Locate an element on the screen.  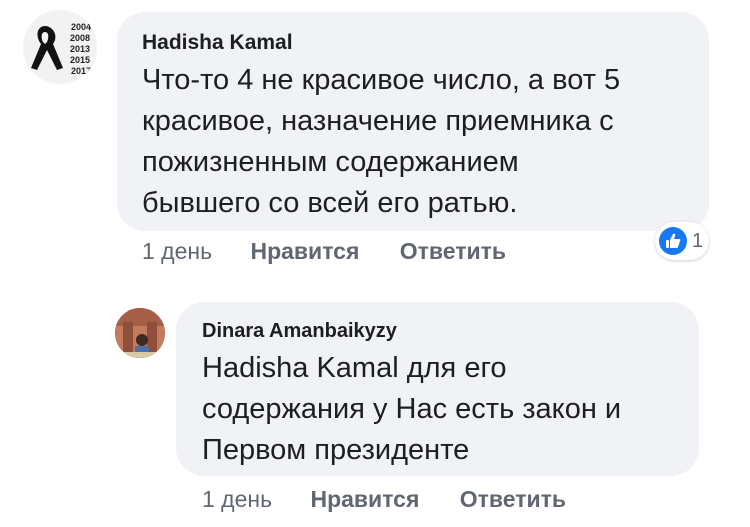
reply-author: Dinara Amanbaikyzy is located at coordinates (299, 331).